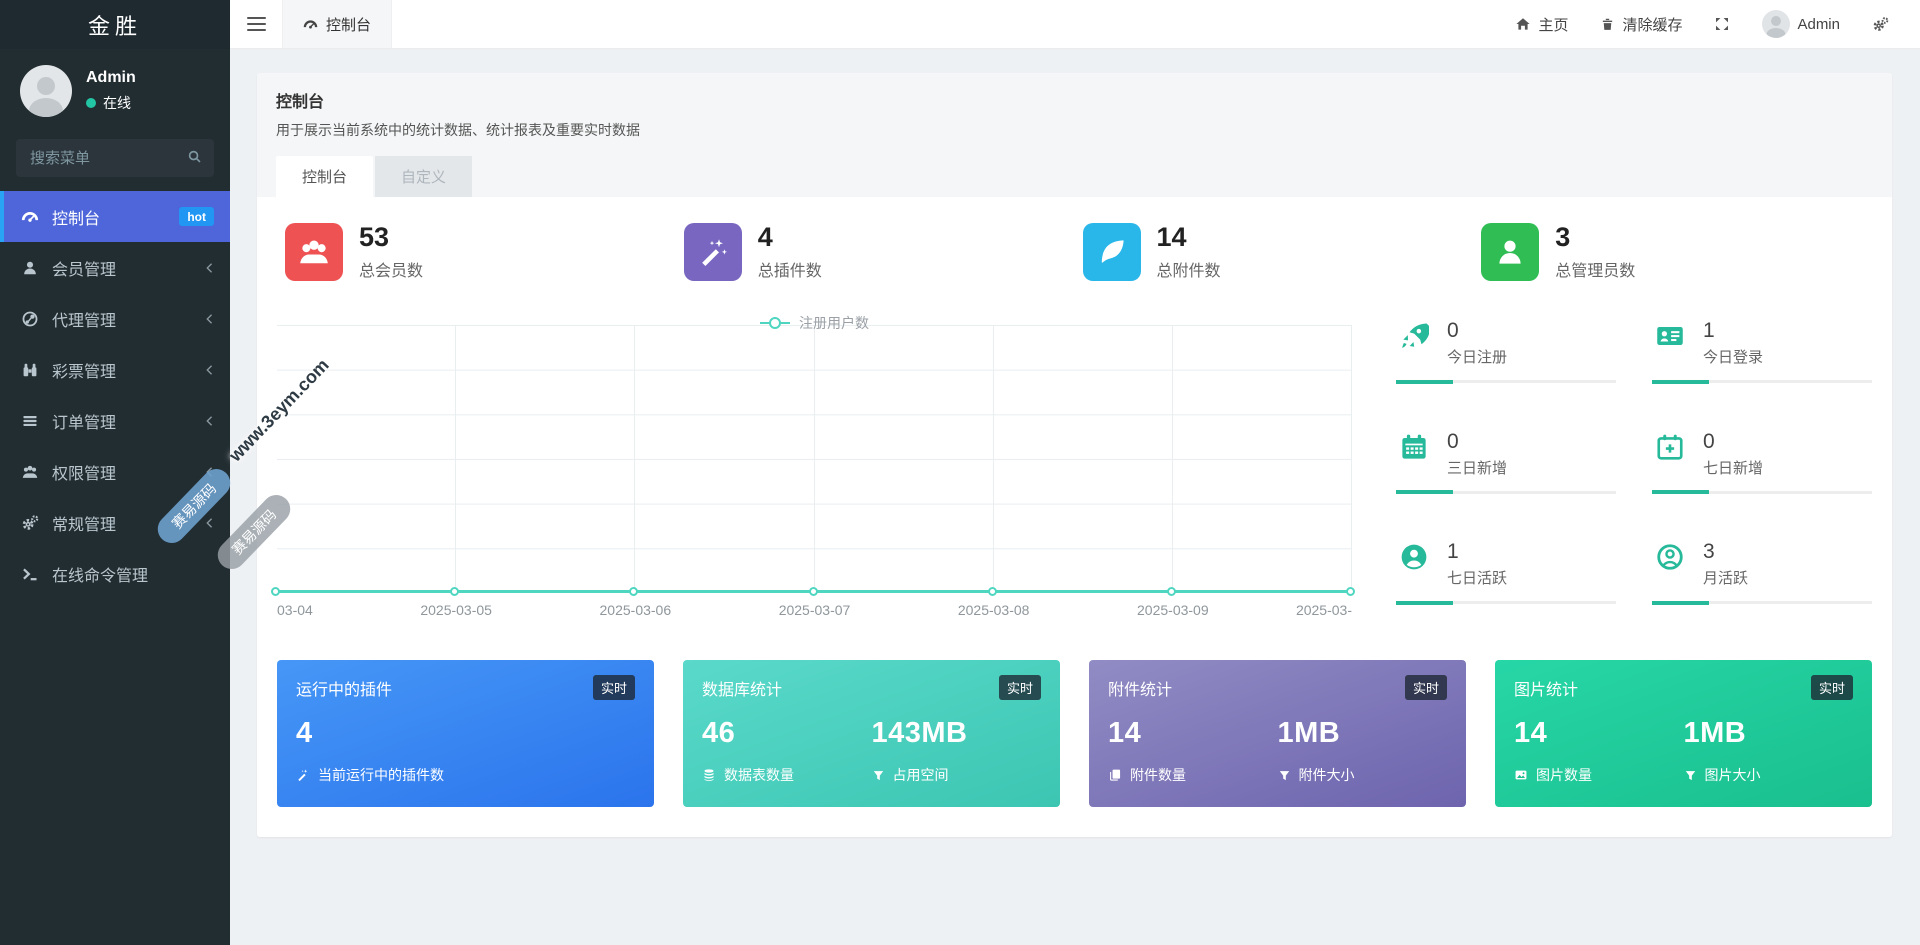  I want to click on steam-icon, so click(30, 319).